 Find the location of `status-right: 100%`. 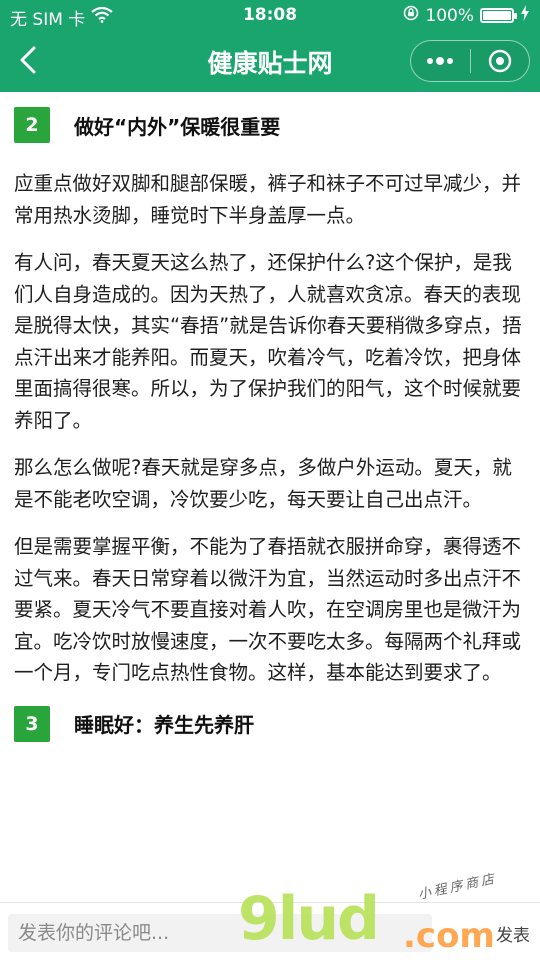

status-right: 100% is located at coordinates (466, 15).